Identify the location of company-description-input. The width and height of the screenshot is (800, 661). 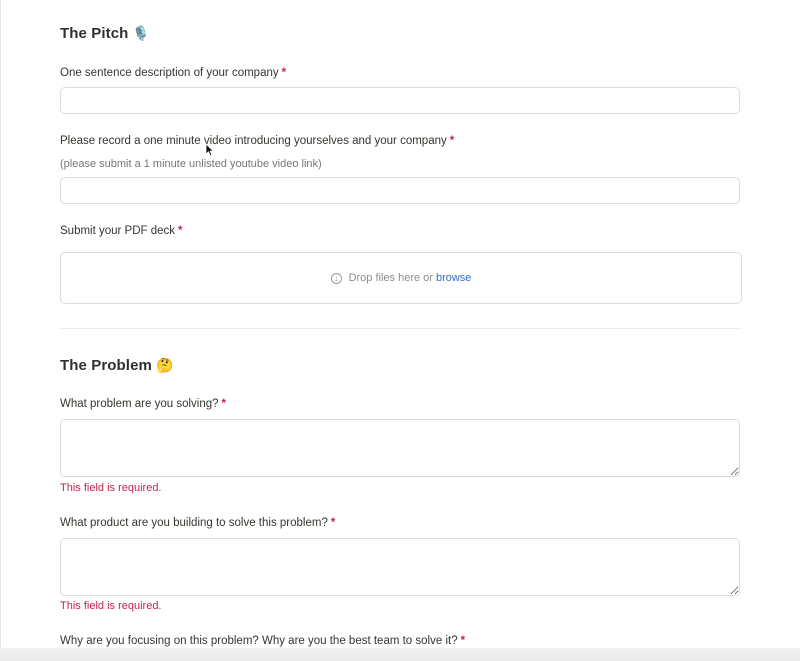
(400, 100).